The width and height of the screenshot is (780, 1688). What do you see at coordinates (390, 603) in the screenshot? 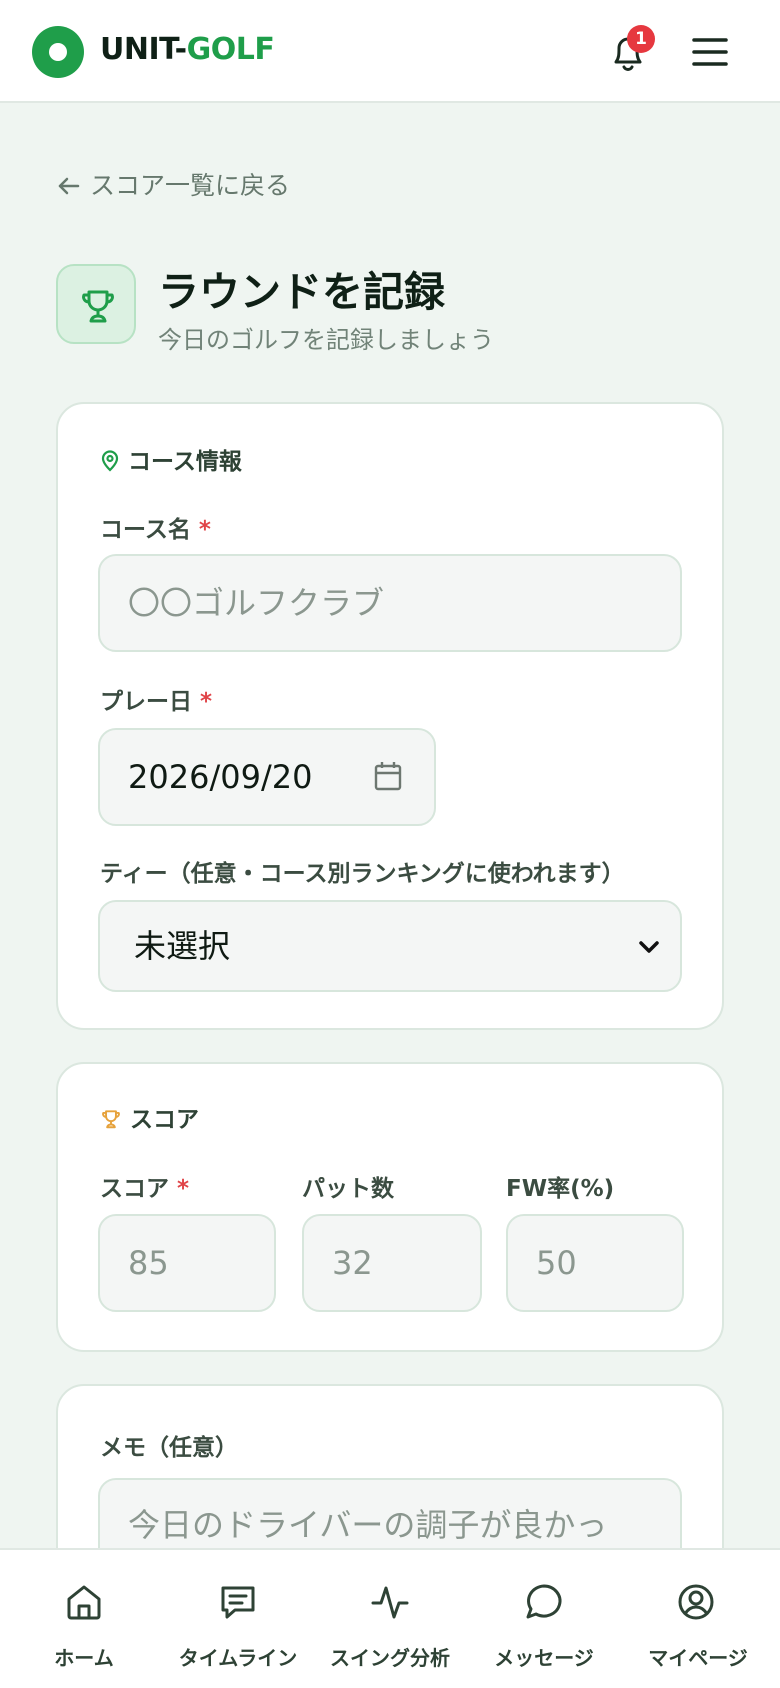
I see `course-name-input: 〇〇ゴルフクラブ` at bounding box center [390, 603].